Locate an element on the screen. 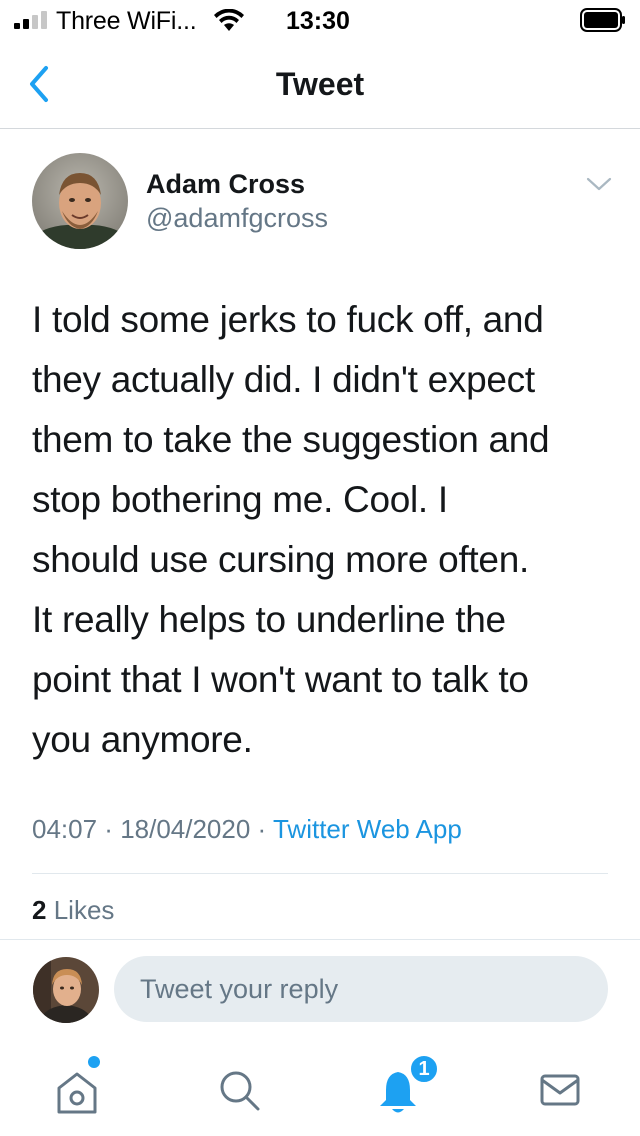 Image resolution: width=640 pixels, height=1136 pixels. likes-number: 2 is located at coordinates (39, 910).